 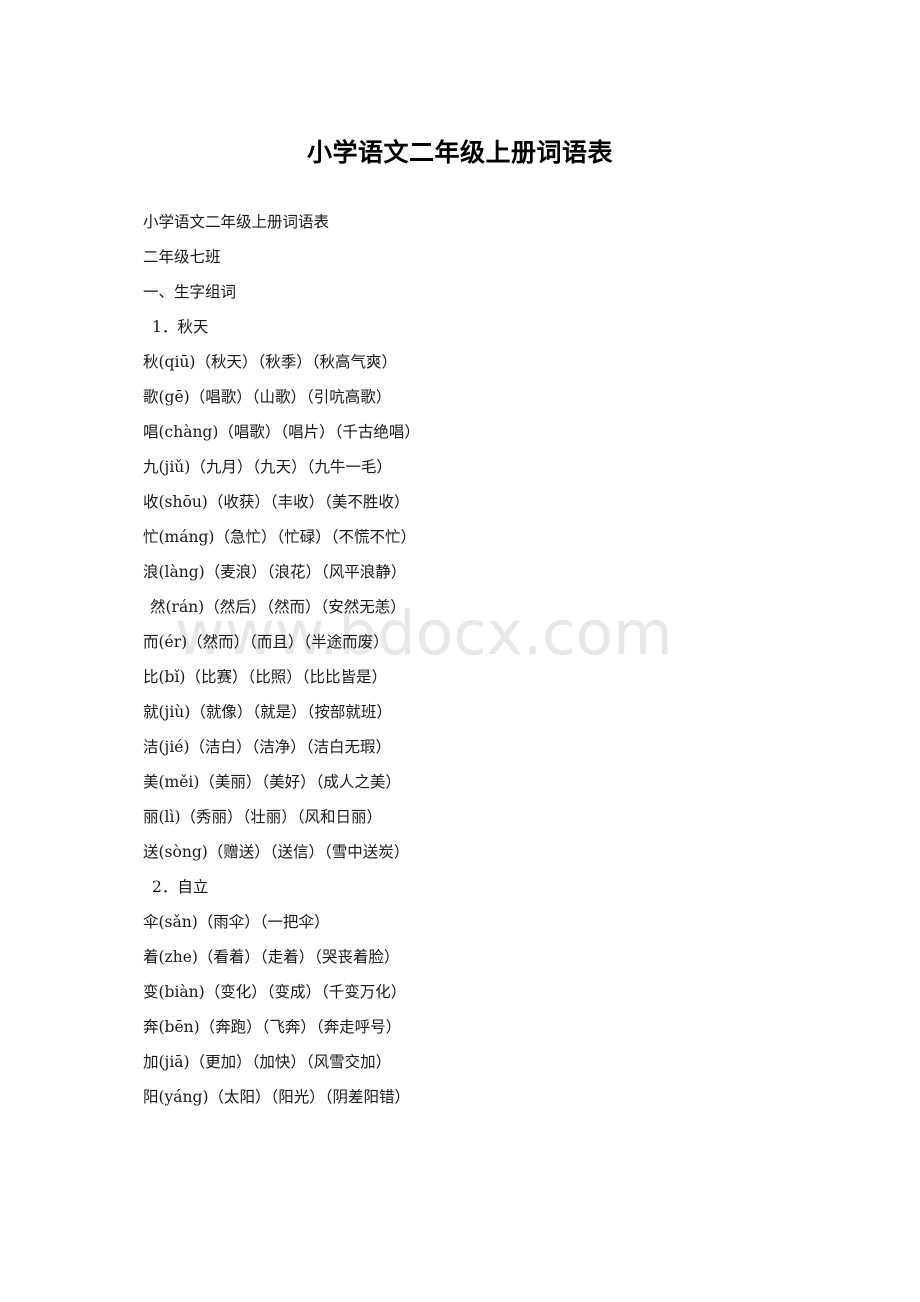 What do you see at coordinates (275, 992) in the screenshot?
I see `text-line: 变(biàn)（变化）（变成）（千变万化）` at bounding box center [275, 992].